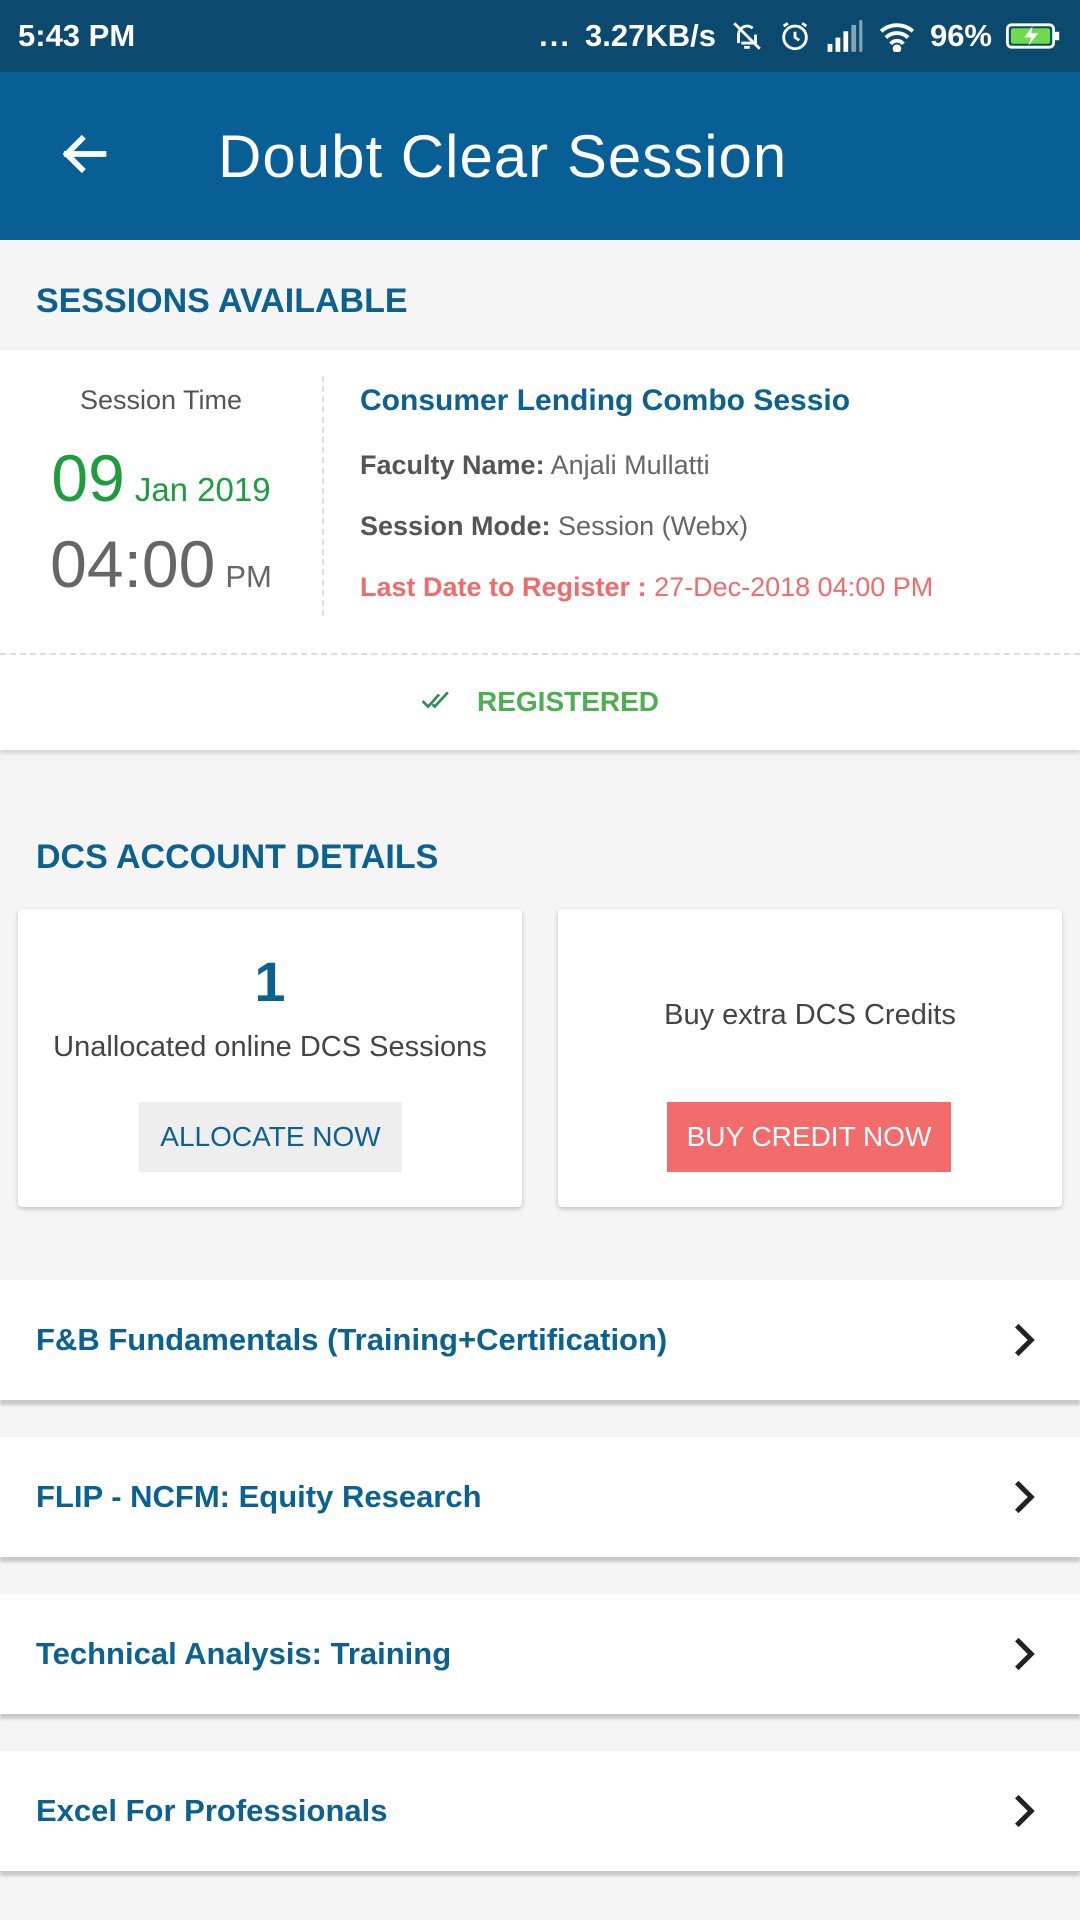  What do you see at coordinates (503, 156) in the screenshot?
I see `page-title: Doubt Clear Session` at bounding box center [503, 156].